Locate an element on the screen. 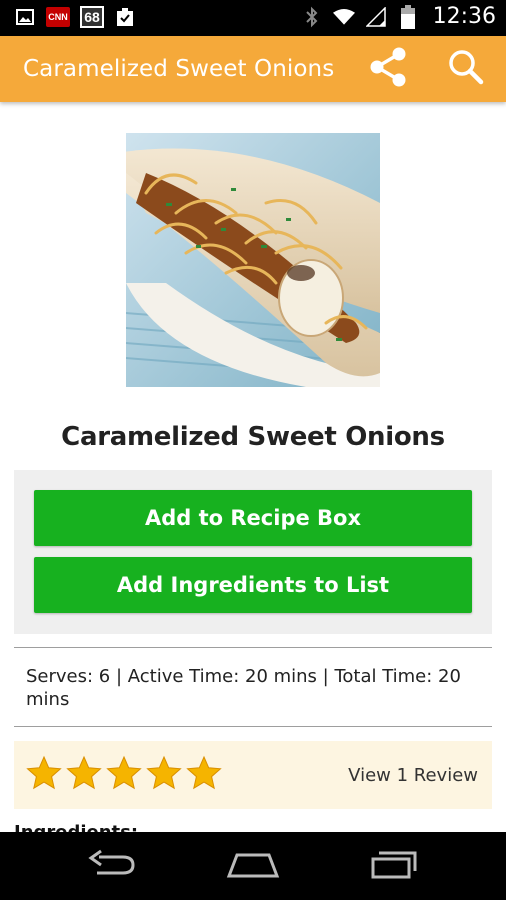 Image resolution: width=506 pixels, height=900 pixels. search-icon is located at coordinates (466, 69).